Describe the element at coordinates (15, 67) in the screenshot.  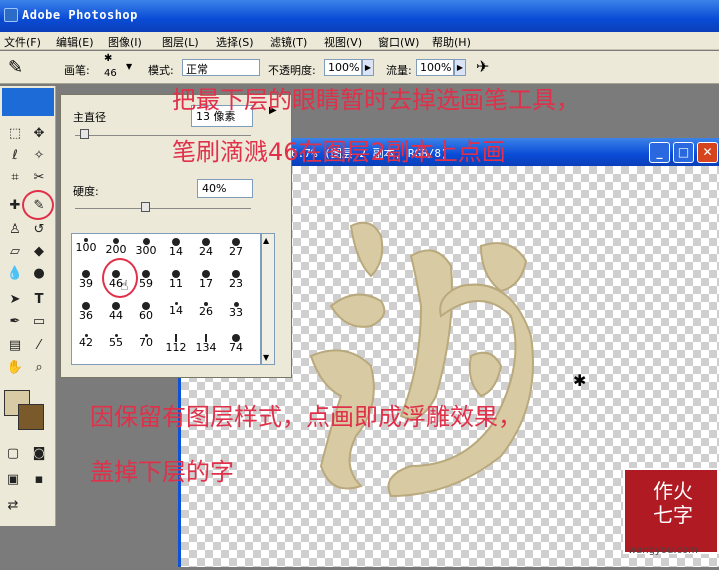
I see `brush-tool-icon: ✎` at that location.